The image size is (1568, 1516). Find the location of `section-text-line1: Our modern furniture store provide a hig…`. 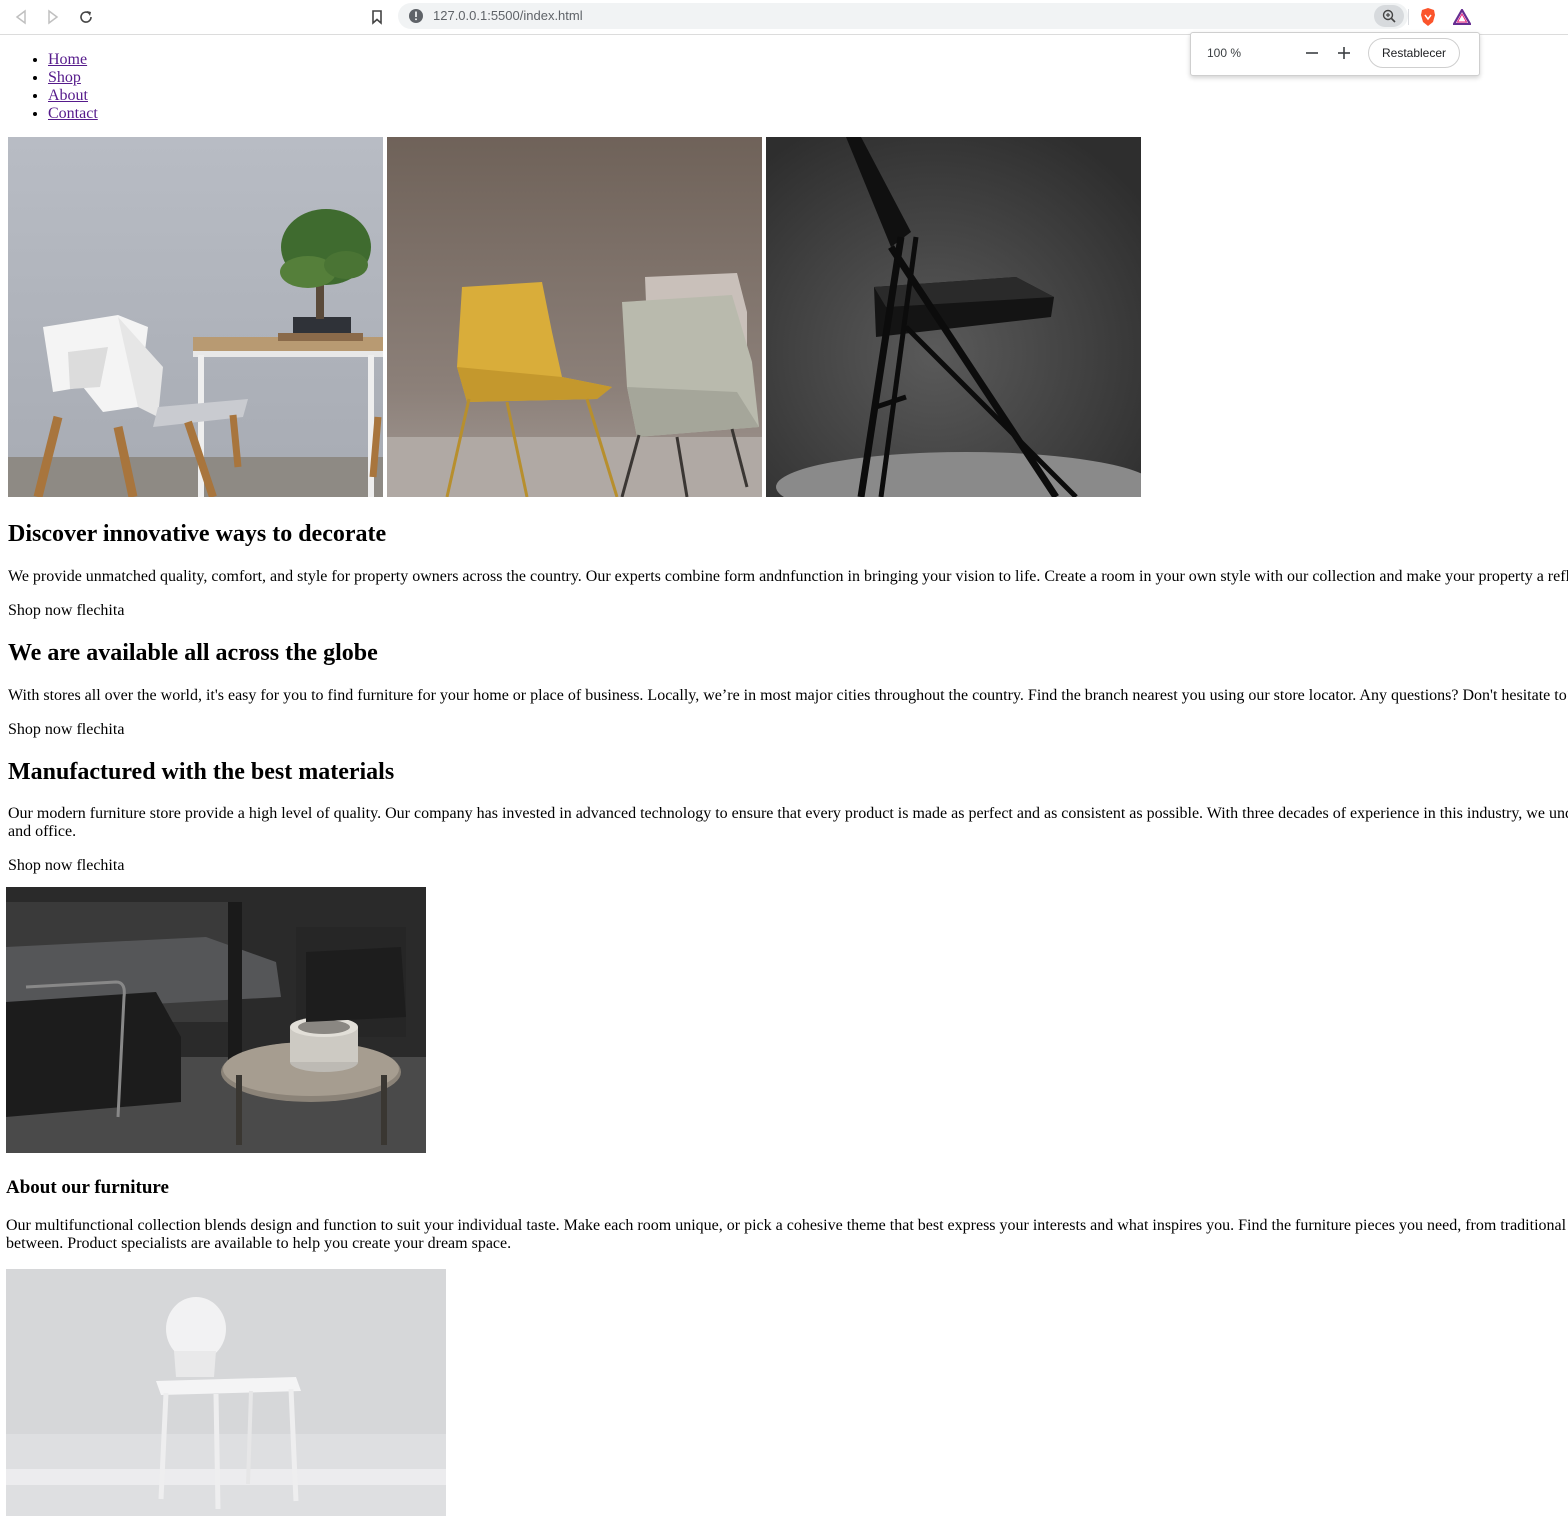

section-text-line1: Our modern furniture store provide a hig… is located at coordinates (788, 813).